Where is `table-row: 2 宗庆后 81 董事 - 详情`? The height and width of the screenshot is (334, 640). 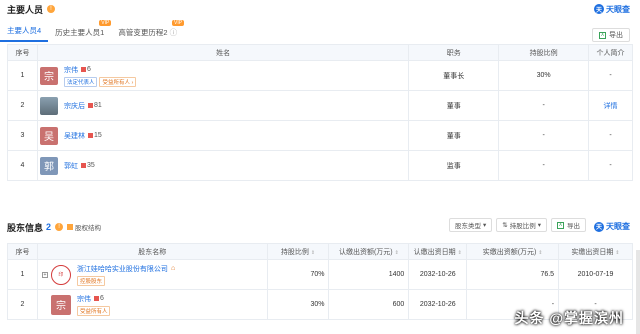 table-row: 2 宗庆后 81 董事 - 详情 is located at coordinates (320, 105).